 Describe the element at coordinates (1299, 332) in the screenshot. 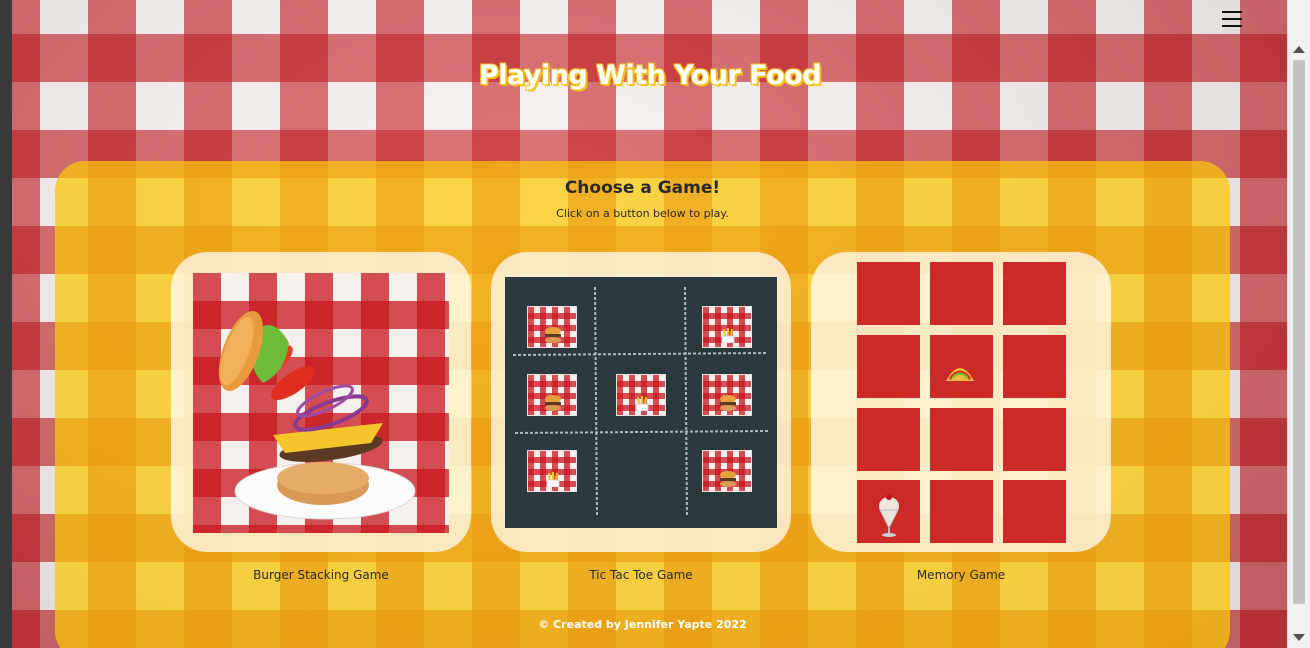

I see `scrollbar-thumb` at that location.